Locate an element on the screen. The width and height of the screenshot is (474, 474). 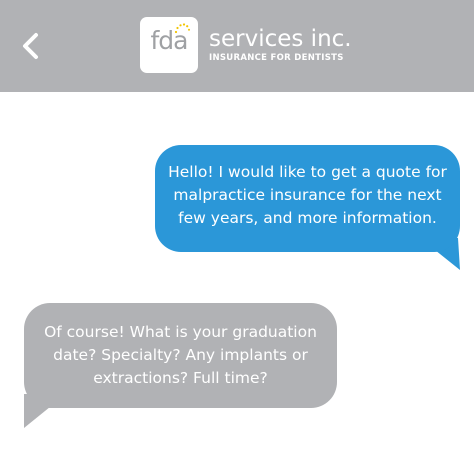
brand-name: services inc. is located at coordinates (280, 39).